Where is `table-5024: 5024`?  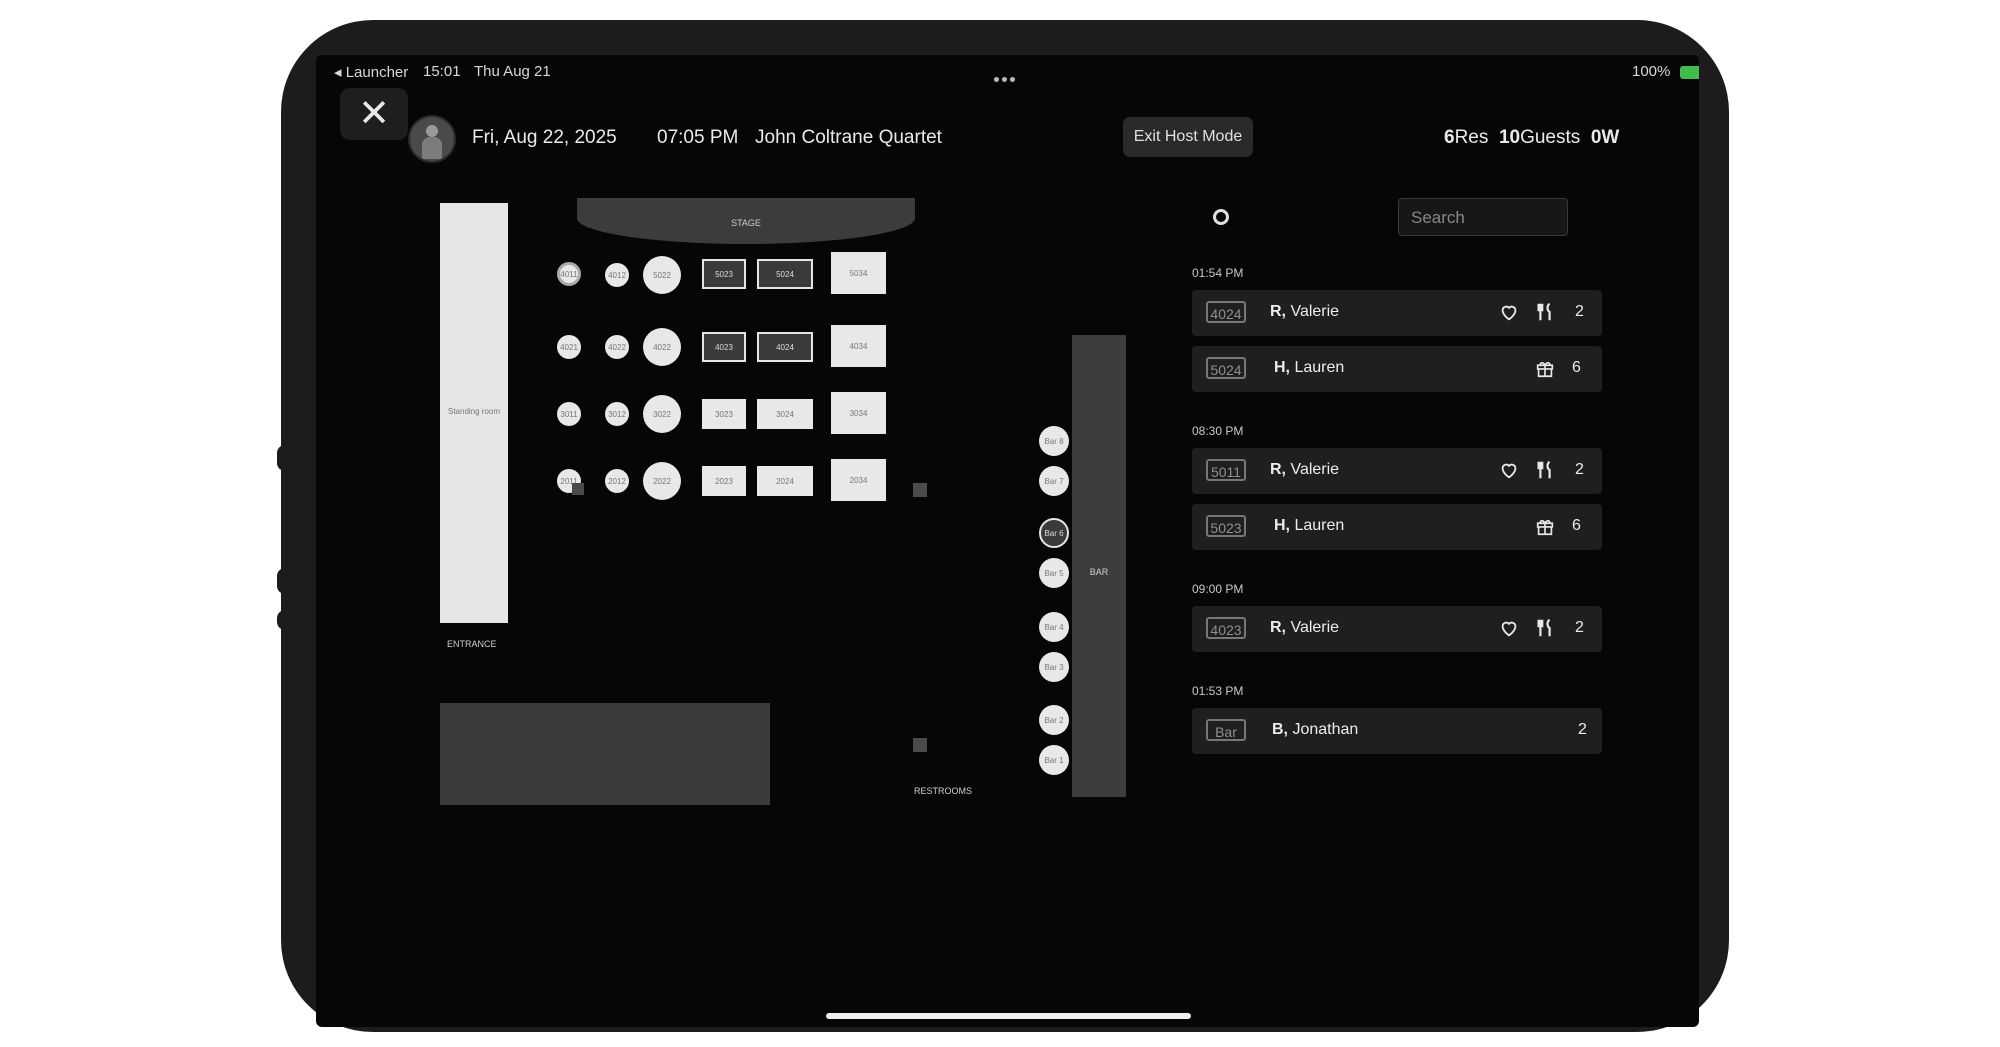 table-5024: 5024 is located at coordinates (785, 274).